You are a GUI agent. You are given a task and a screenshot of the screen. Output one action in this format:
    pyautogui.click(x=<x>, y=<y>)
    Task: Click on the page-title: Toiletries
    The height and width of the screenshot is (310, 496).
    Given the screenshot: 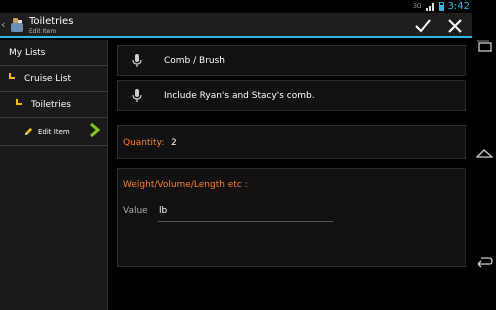 What is the action you would take?
    pyautogui.click(x=51, y=21)
    